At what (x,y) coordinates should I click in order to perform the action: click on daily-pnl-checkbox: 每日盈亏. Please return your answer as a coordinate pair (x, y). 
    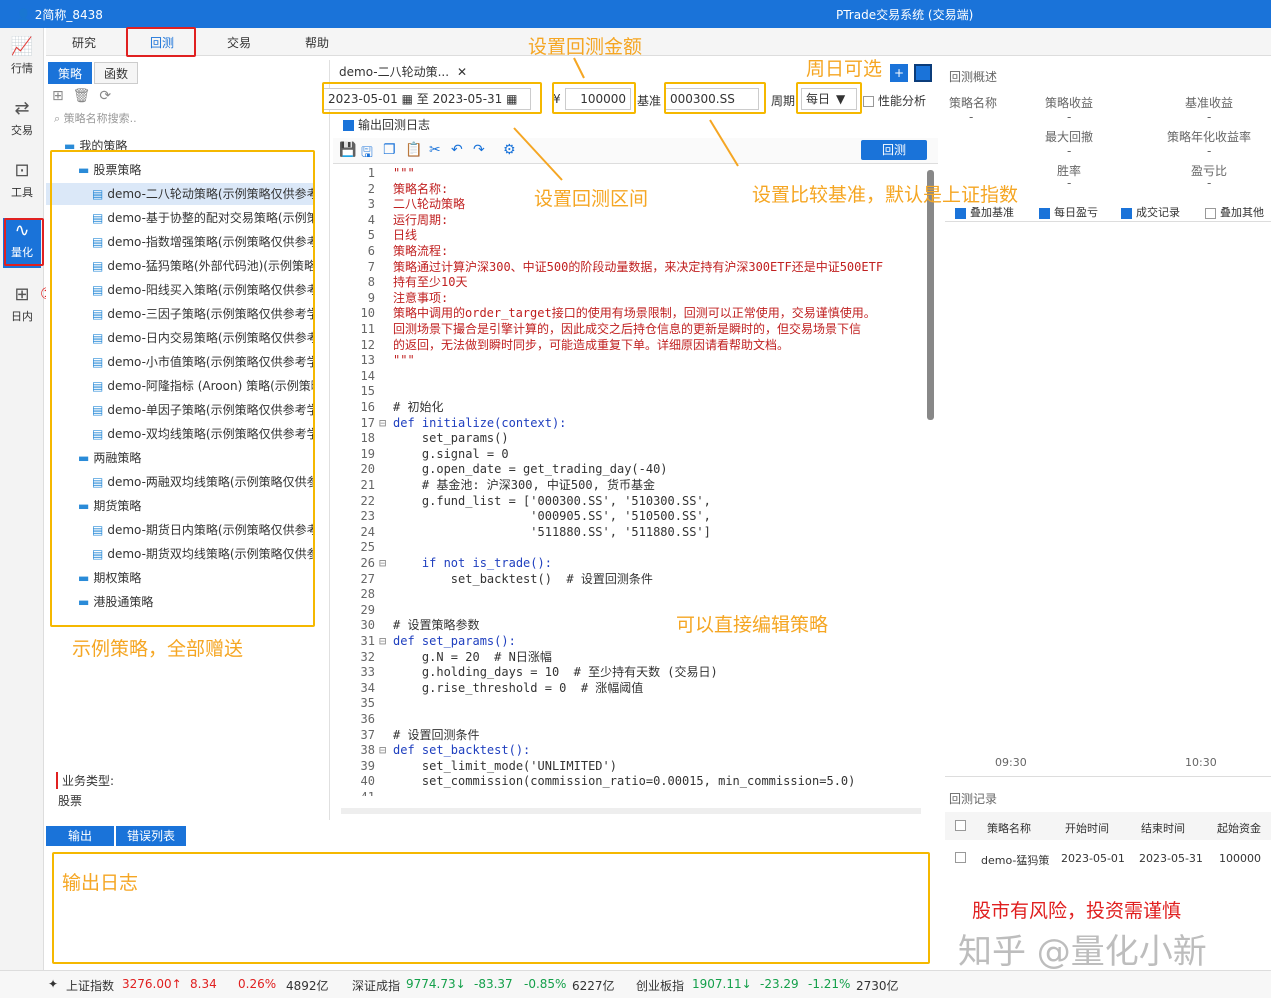
    Looking at the image, I should click on (1068, 212).